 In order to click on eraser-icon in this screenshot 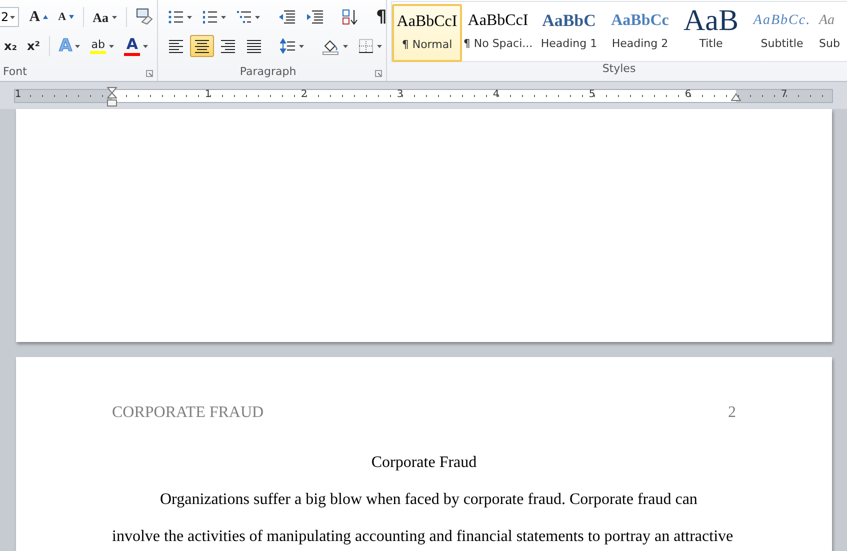, I will do `click(144, 17)`.